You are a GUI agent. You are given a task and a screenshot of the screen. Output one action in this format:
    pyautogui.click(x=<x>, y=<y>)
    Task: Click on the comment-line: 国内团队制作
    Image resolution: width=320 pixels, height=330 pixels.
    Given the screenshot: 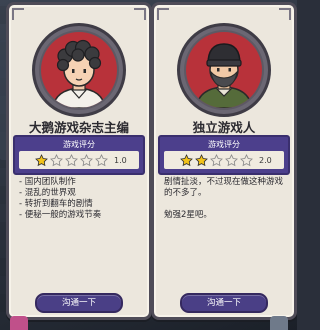 What is the action you would take?
    pyautogui.click(x=80, y=182)
    